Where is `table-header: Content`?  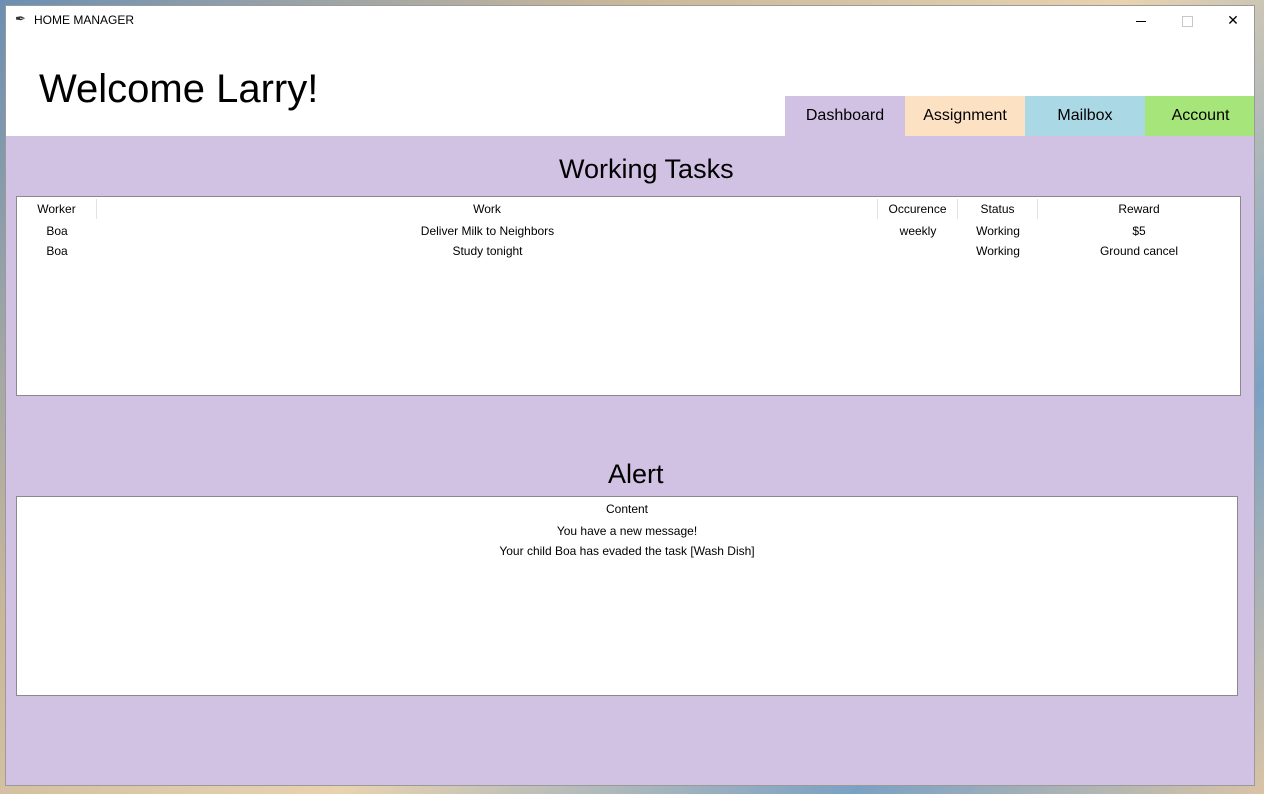
table-header: Content is located at coordinates (627, 509).